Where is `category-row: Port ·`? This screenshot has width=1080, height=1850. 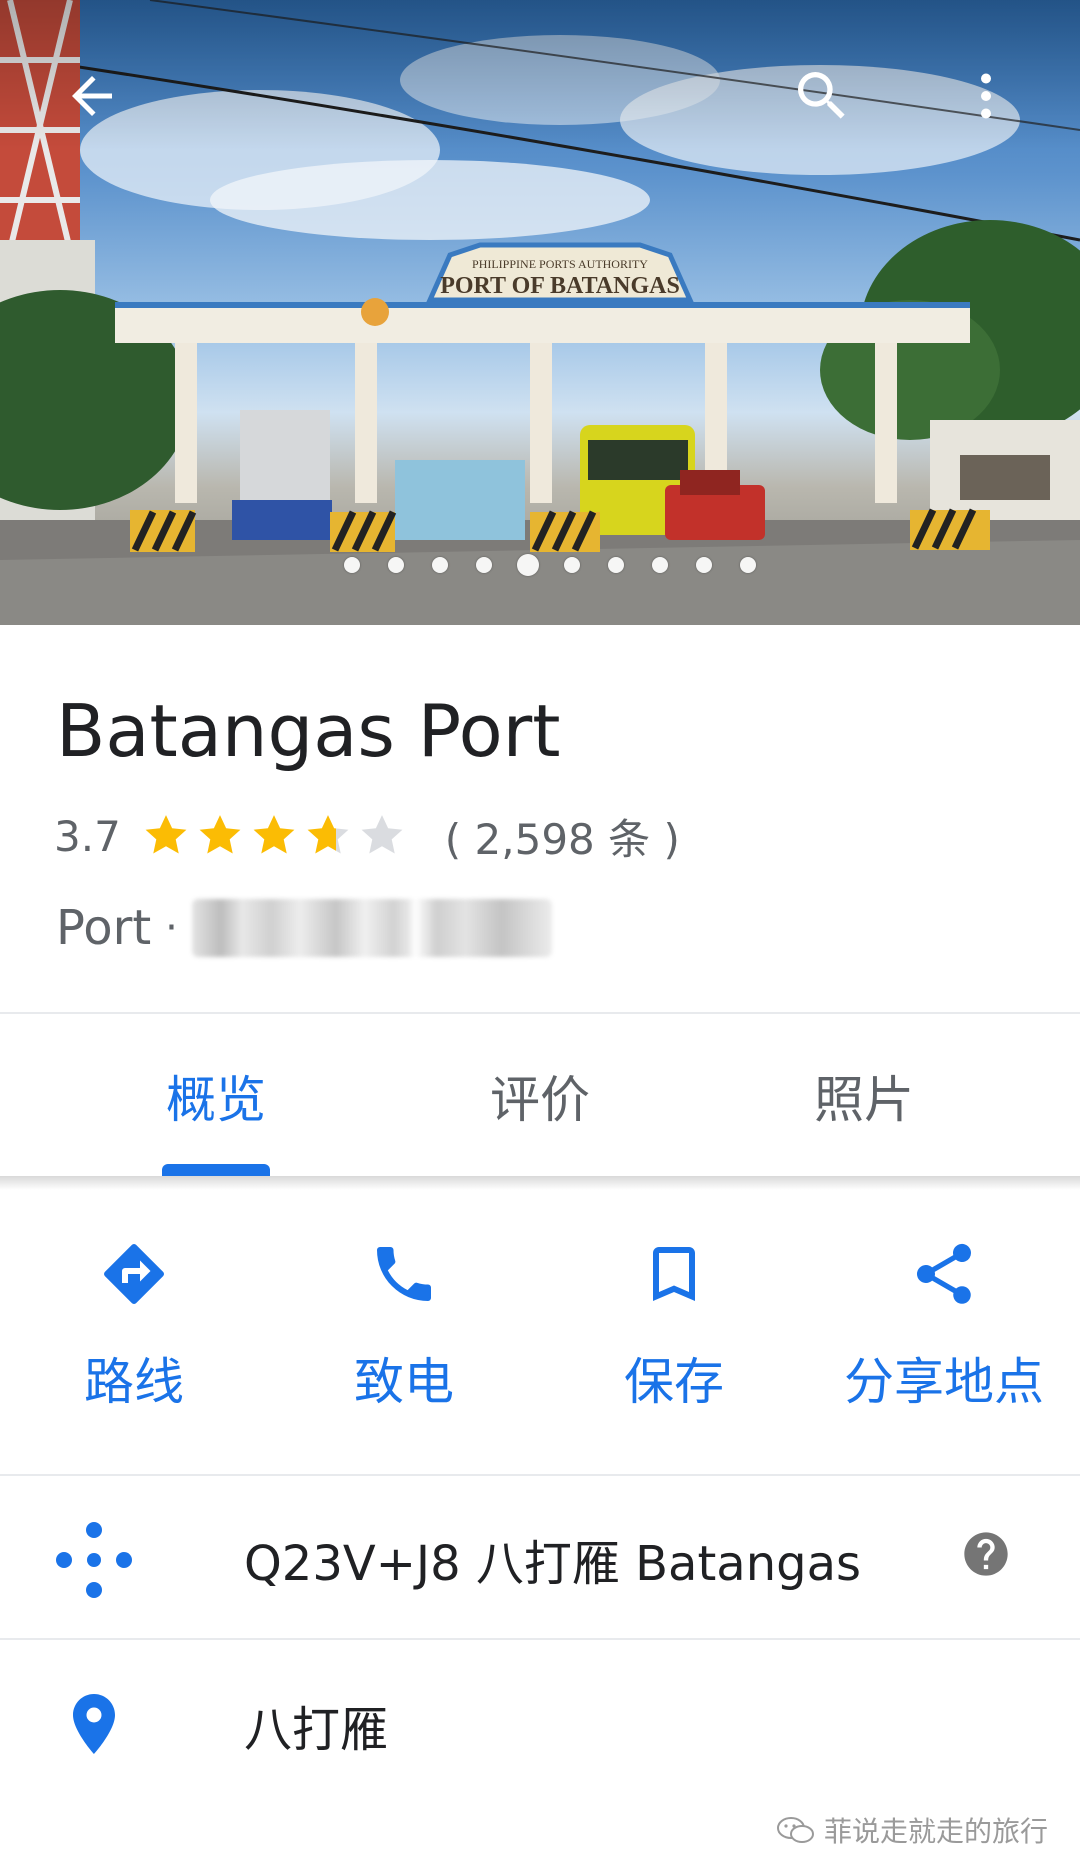 category-row: Port · is located at coordinates (304, 928).